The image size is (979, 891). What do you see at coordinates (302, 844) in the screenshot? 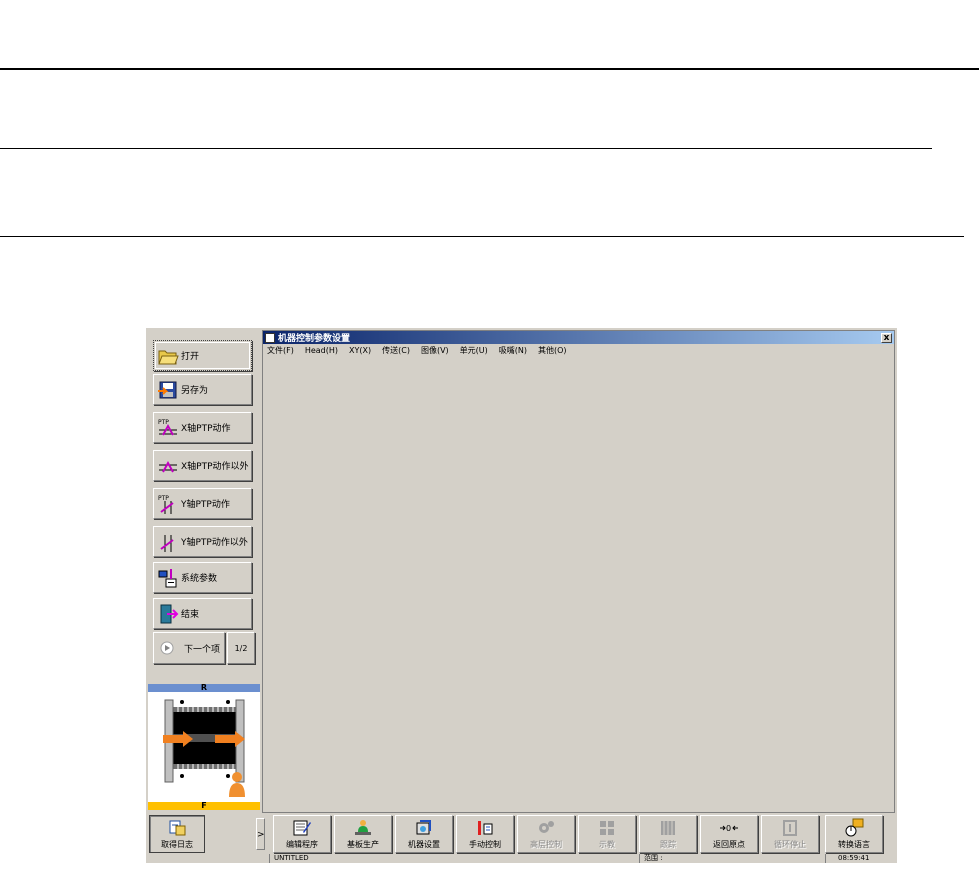
I see `edit-program-label: 编辑程序` at bounding box center [302, 844].